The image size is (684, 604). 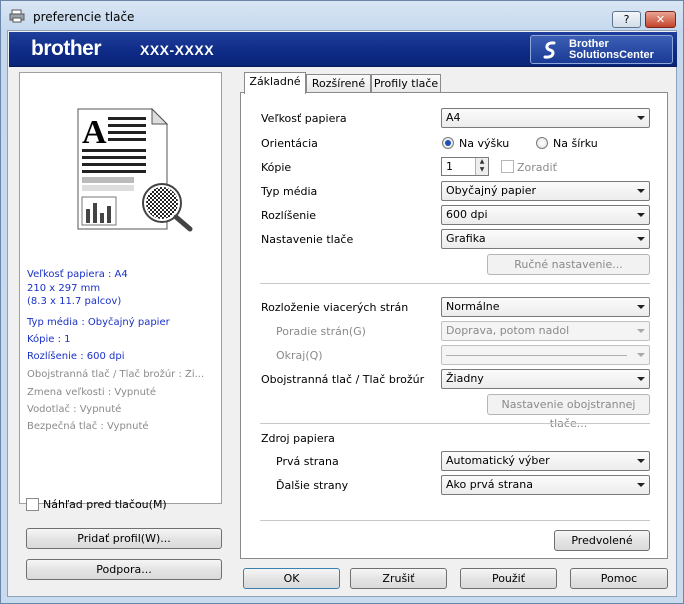 I want to click on multipage-select: Normálne, so click(x=545, y=307).